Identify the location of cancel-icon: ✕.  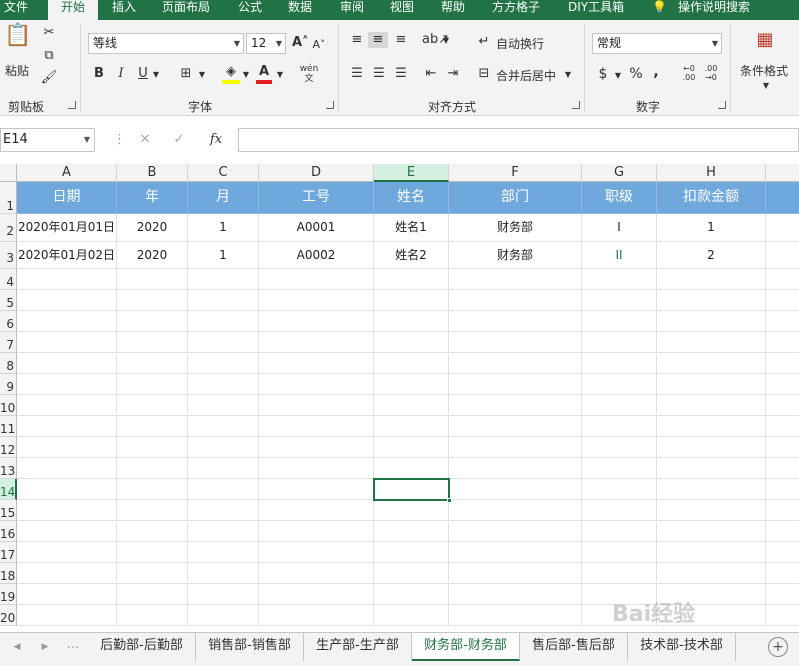
(145, 140).